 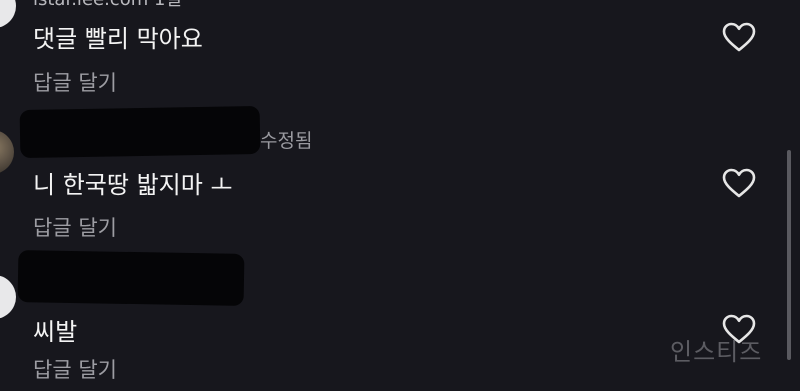 What do you see at coordinates (133, 185) in the screenshot?
I see `comment-text: 니 한국땅 밟지마 ㅗ` at bounding box center [133, 185].